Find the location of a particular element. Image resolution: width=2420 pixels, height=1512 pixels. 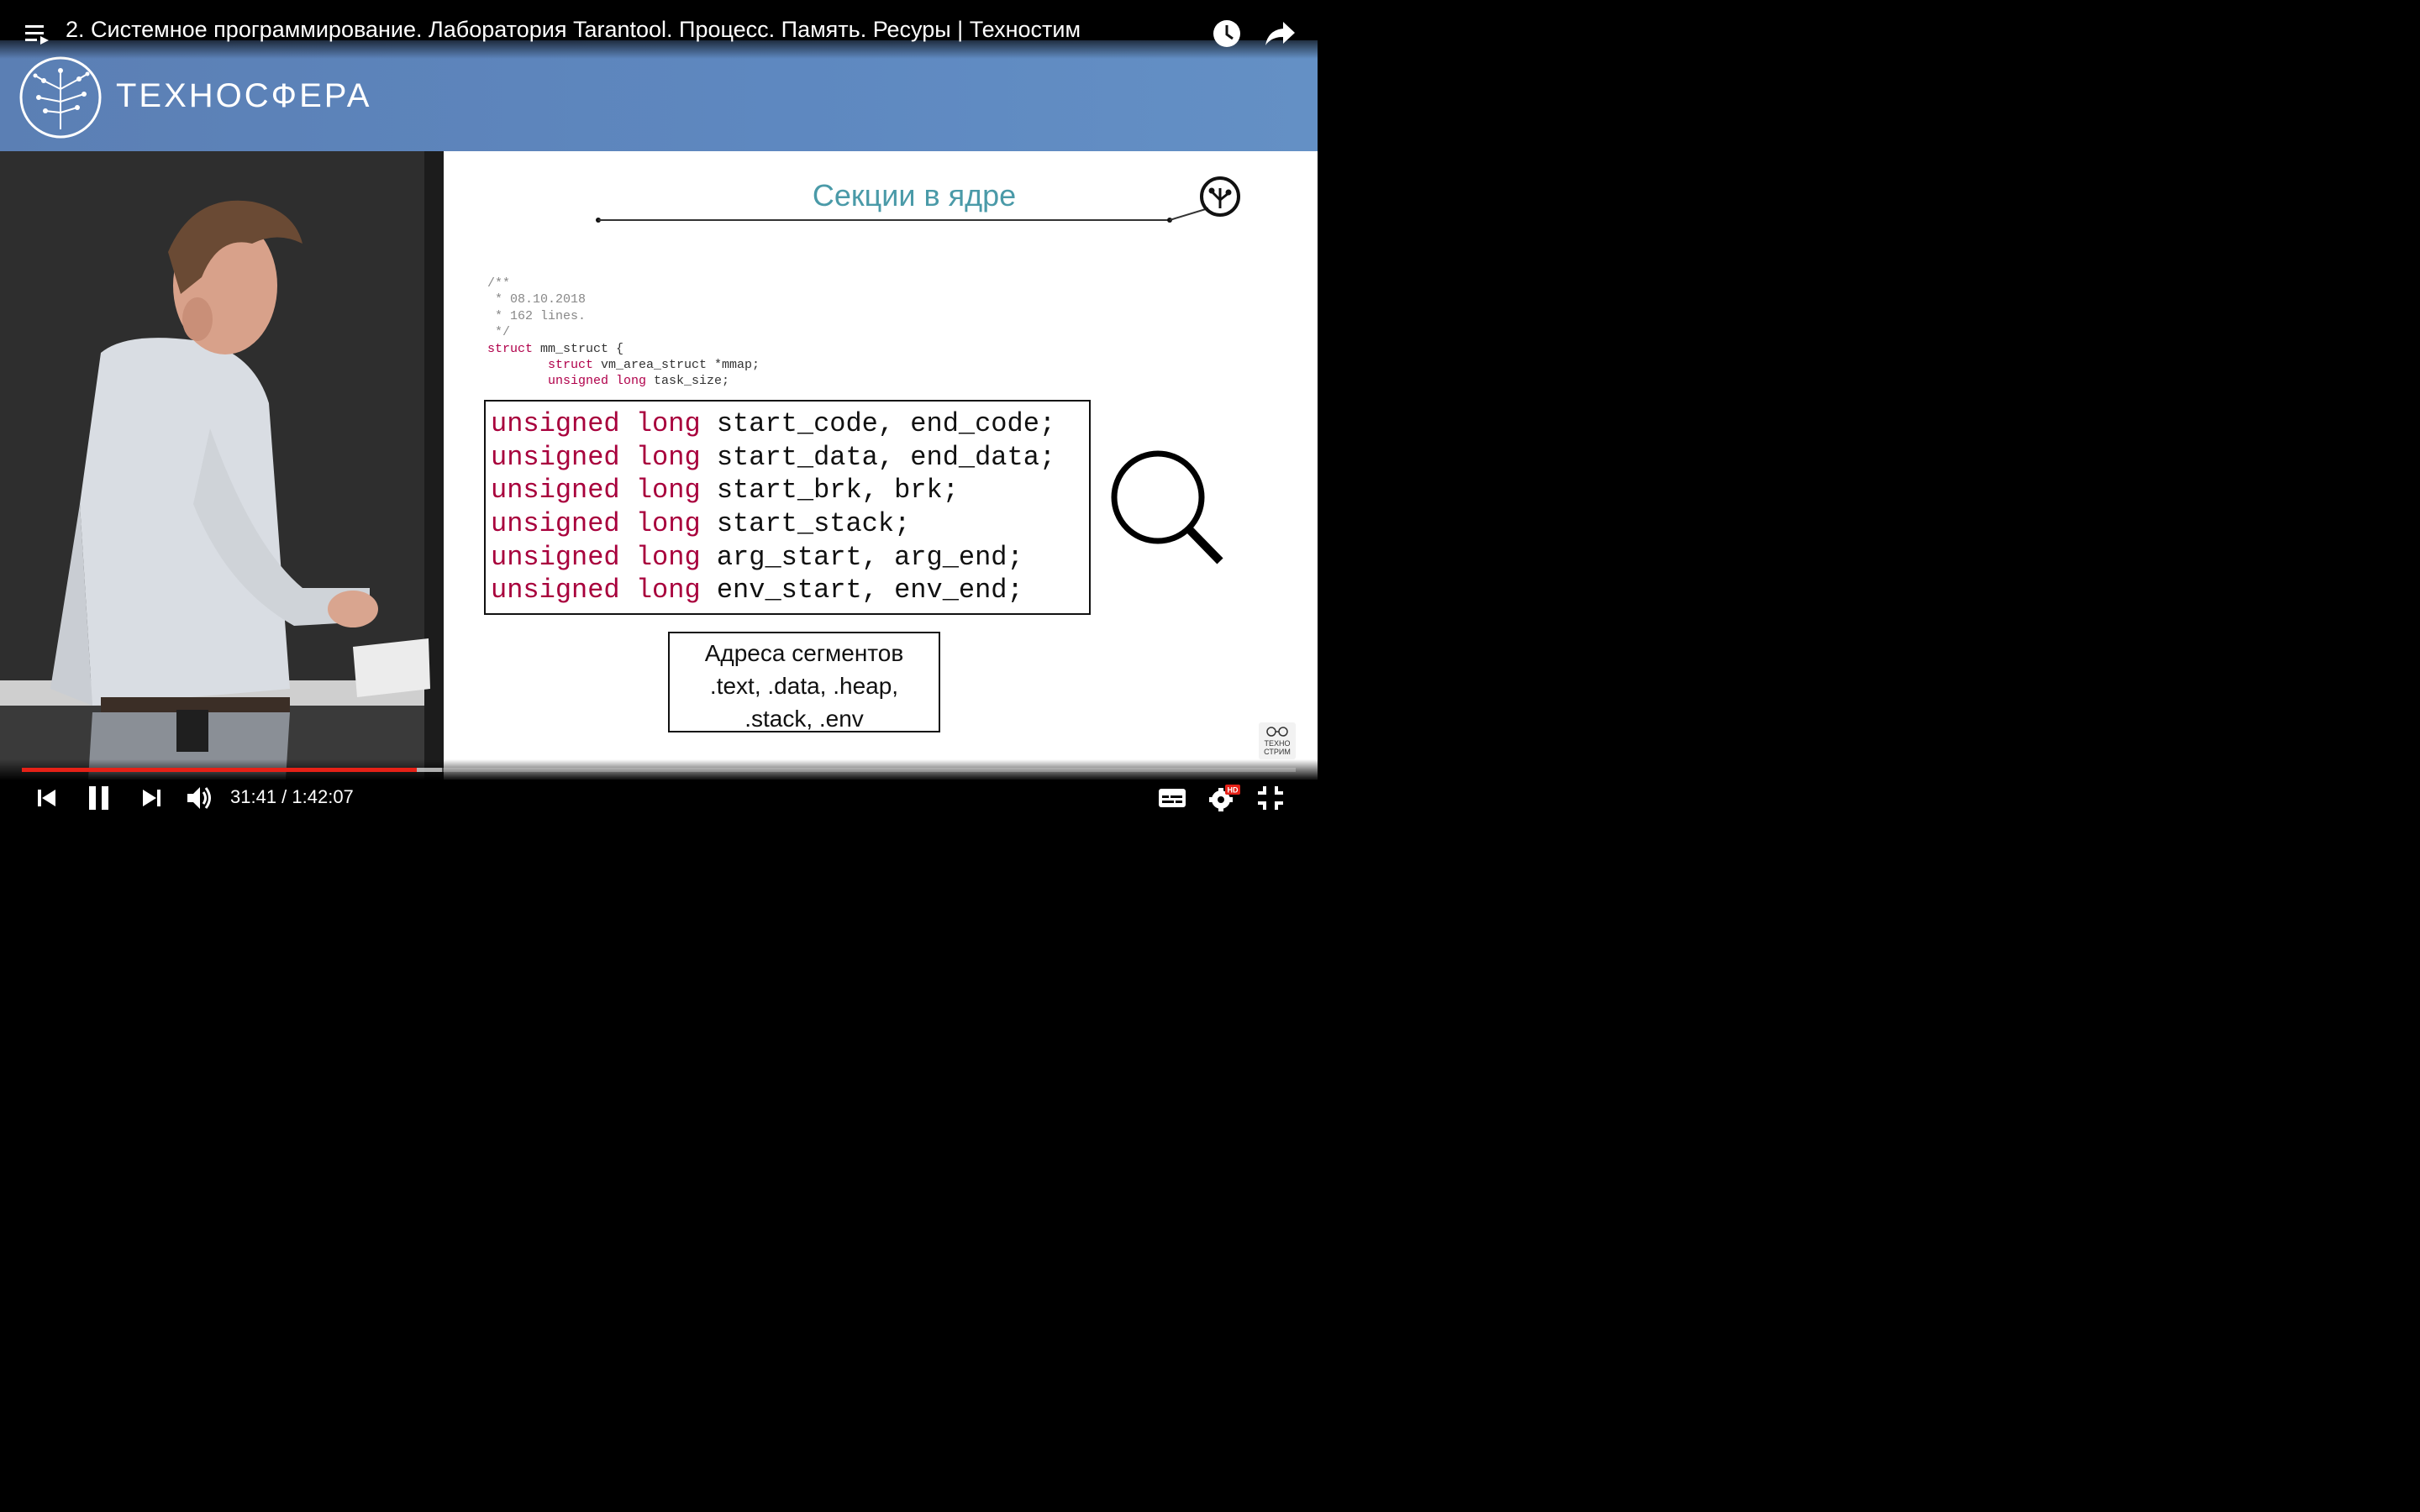

speaker-camera-feed is located at coordinates (228, 465).